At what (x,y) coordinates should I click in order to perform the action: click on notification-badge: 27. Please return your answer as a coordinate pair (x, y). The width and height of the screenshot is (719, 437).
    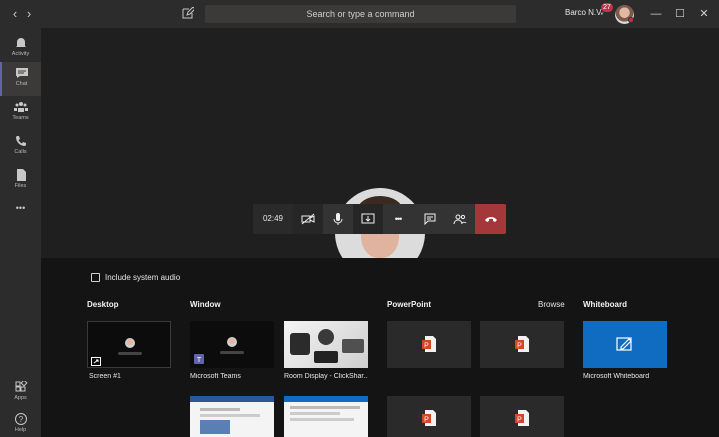
    Looking at the image, I should click on (607, 7).